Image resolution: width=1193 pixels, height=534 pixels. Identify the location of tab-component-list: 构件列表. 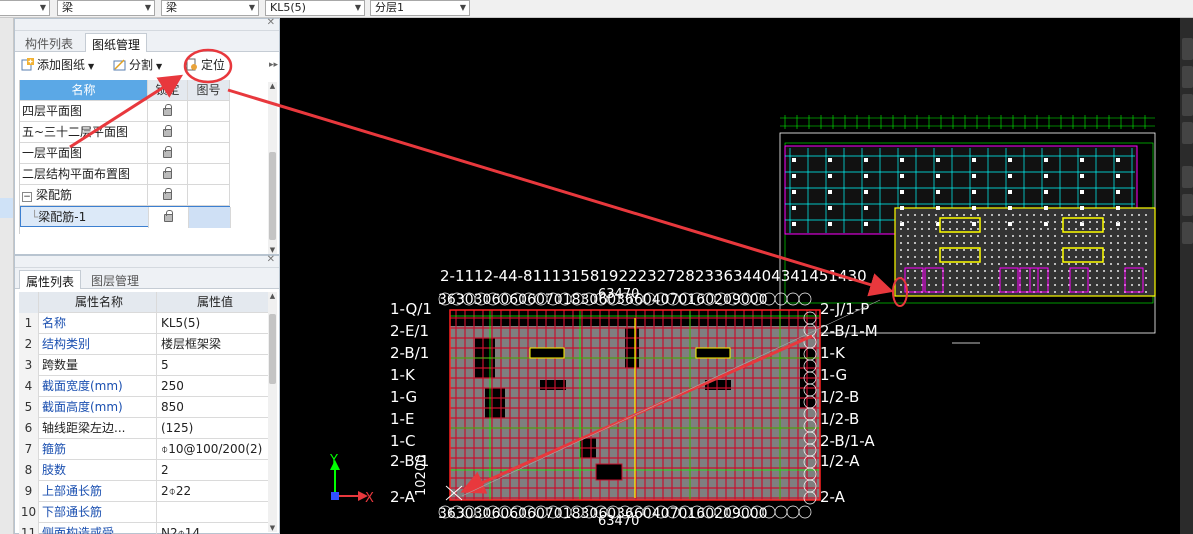
(49, 42).